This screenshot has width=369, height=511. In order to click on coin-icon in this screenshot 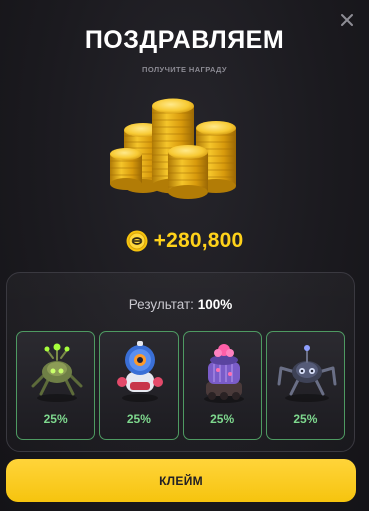, I will do `click(137, 241)`.